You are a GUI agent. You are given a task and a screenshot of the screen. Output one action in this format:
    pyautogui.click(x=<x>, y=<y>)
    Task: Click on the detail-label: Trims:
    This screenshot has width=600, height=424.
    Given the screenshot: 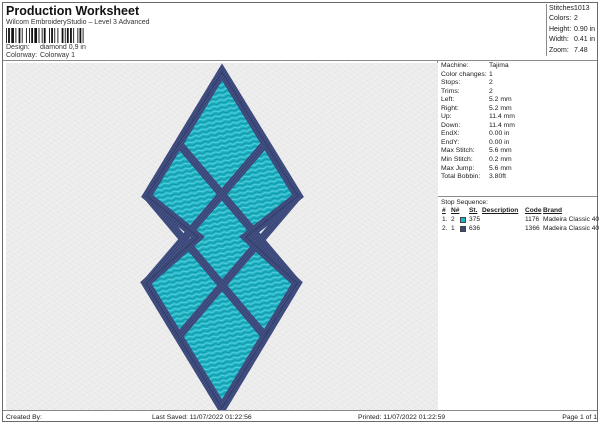 What is the action you would take?
    pyautogui.click(x=450, y=91)
    